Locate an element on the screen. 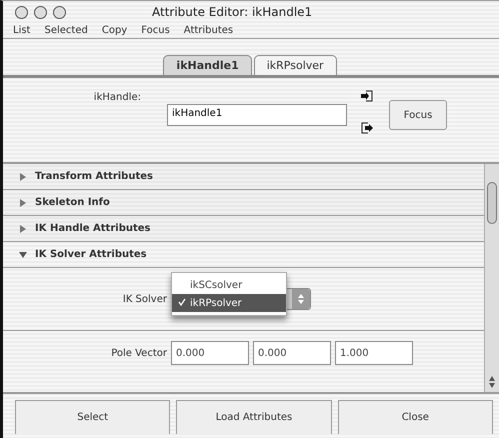 This screenshot has width=499, height=438. menu-option: ikSCsolver is located at coordinates (229, 285).